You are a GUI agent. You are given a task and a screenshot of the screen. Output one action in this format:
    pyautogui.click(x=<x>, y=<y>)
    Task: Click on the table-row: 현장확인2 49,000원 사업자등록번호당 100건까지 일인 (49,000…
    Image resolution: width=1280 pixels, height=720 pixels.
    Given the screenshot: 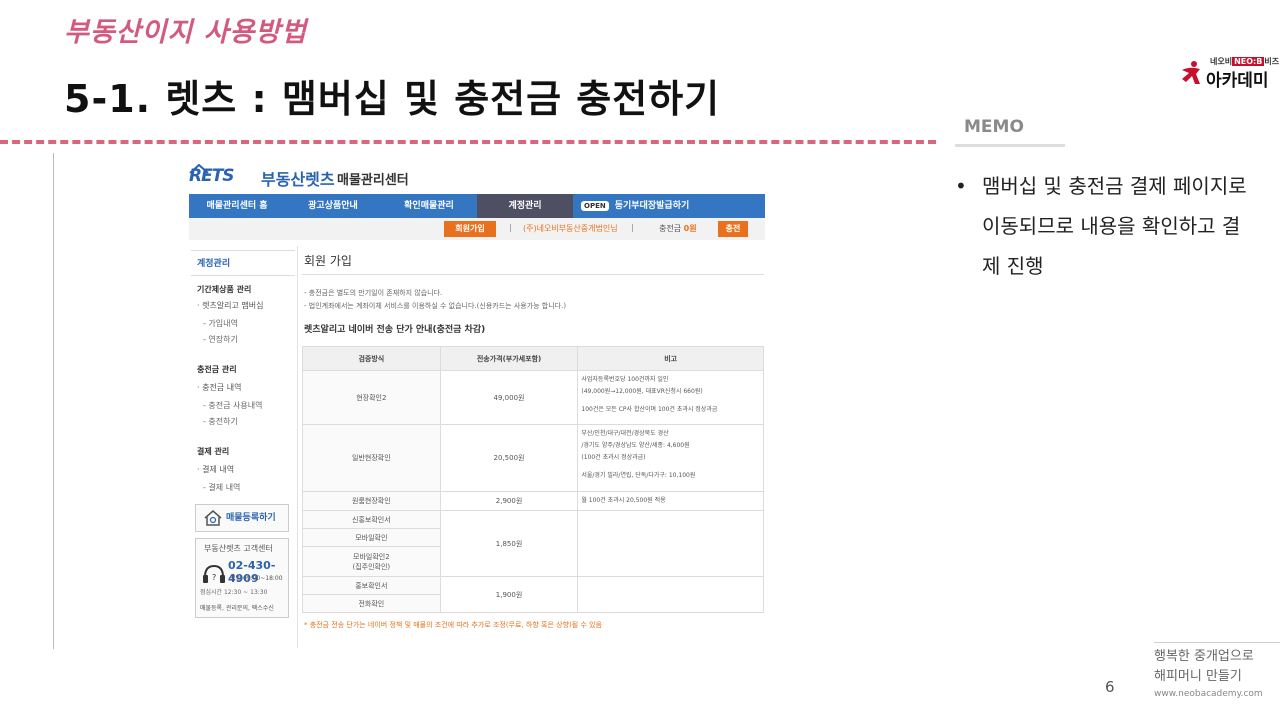 What is the action you would take?
    pyautogui.click(x=533, y=397)
    